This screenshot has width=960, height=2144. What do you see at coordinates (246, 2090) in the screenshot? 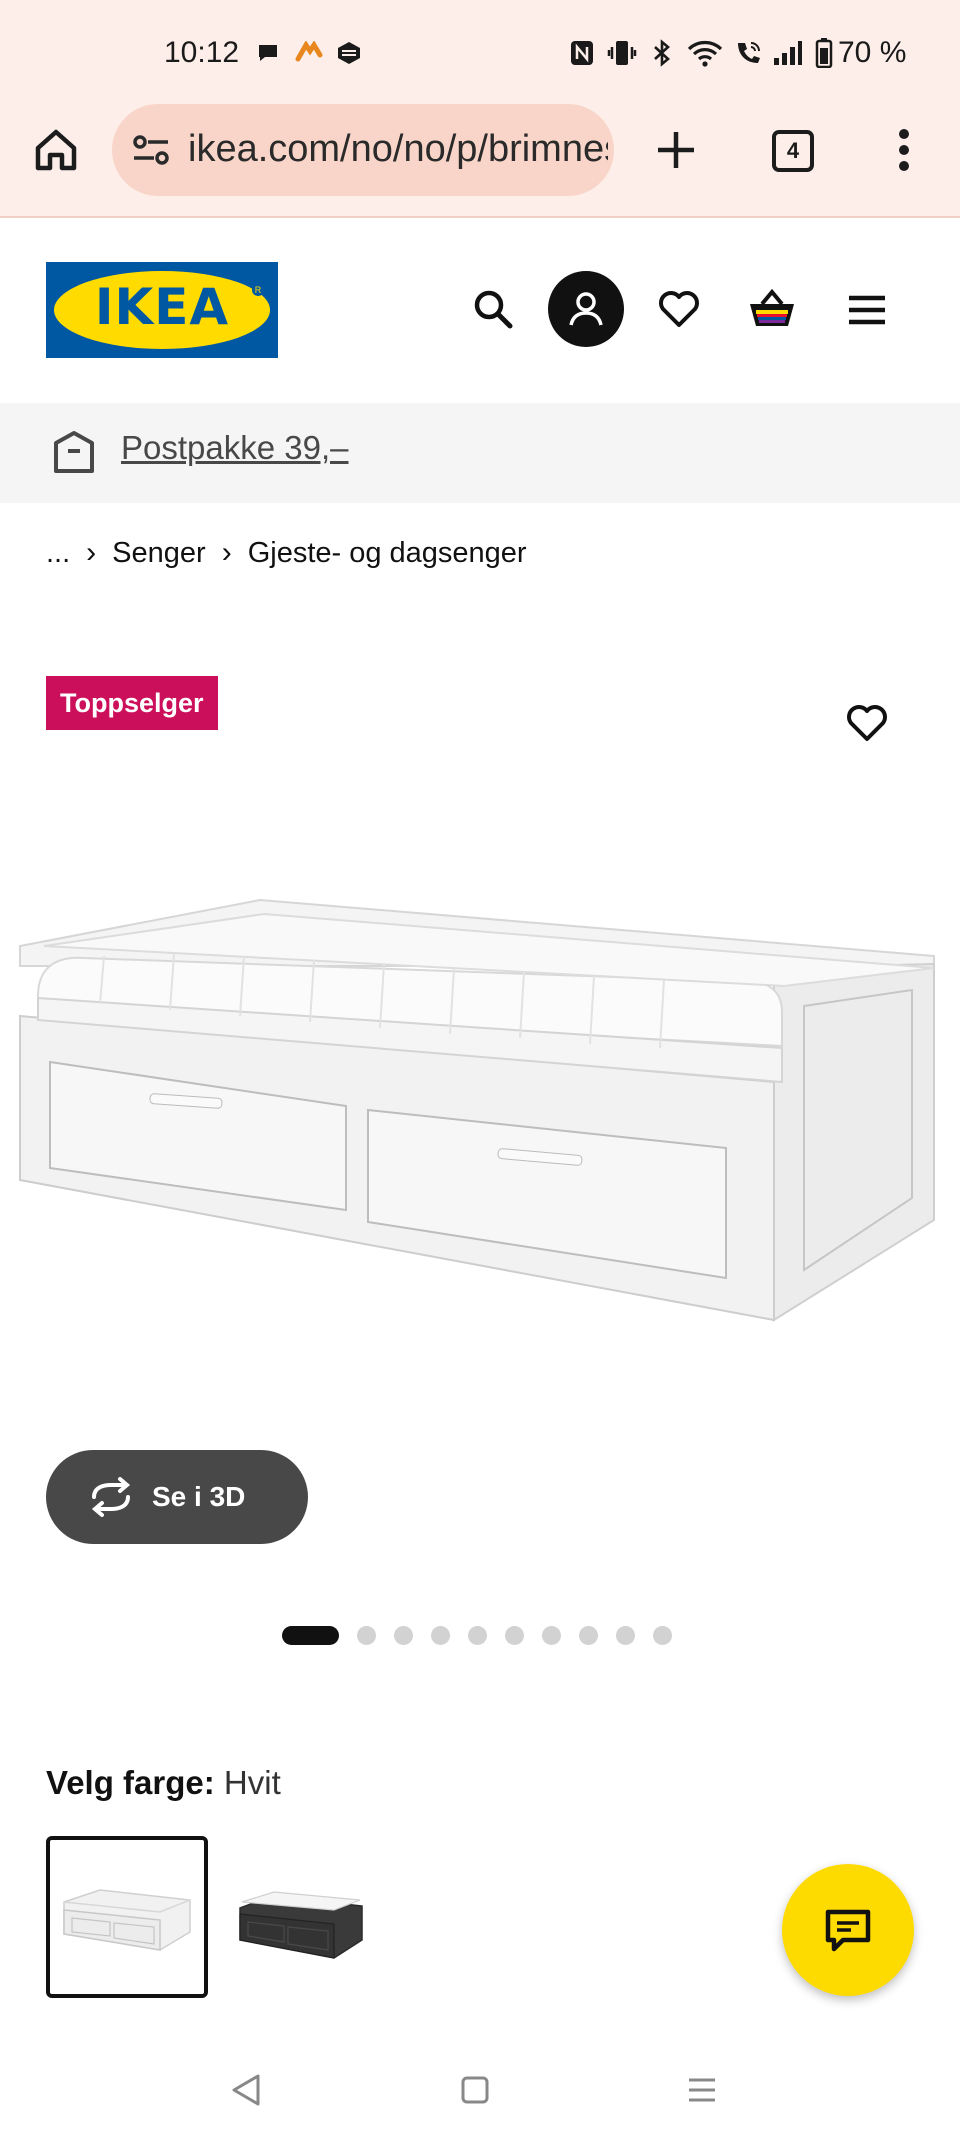
I see `back-icon` at bounding box center [246, 2090].